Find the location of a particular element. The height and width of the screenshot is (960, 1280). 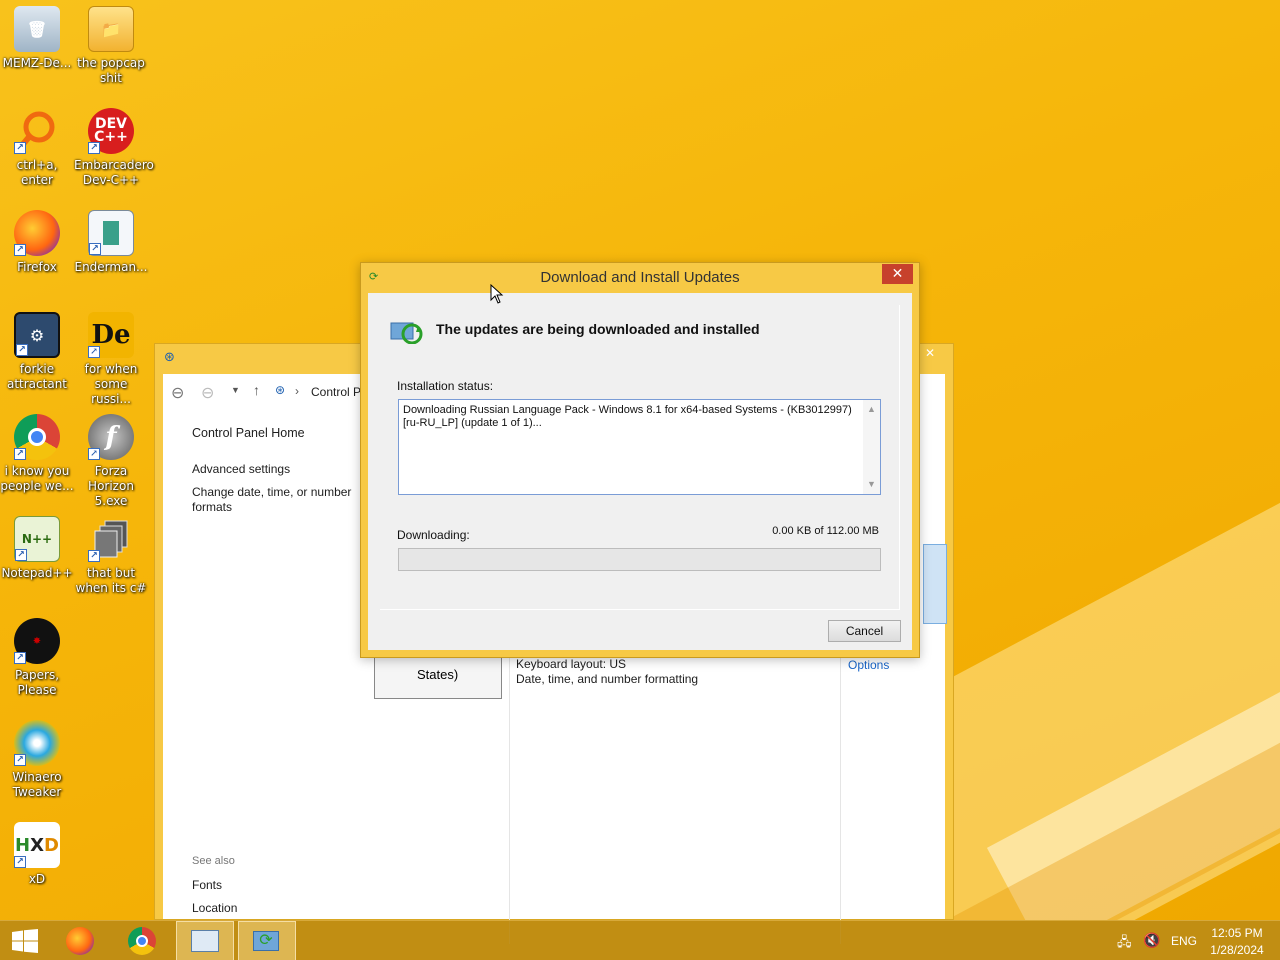

chrome-icon: ↗ is located at coordinates (37, 437).